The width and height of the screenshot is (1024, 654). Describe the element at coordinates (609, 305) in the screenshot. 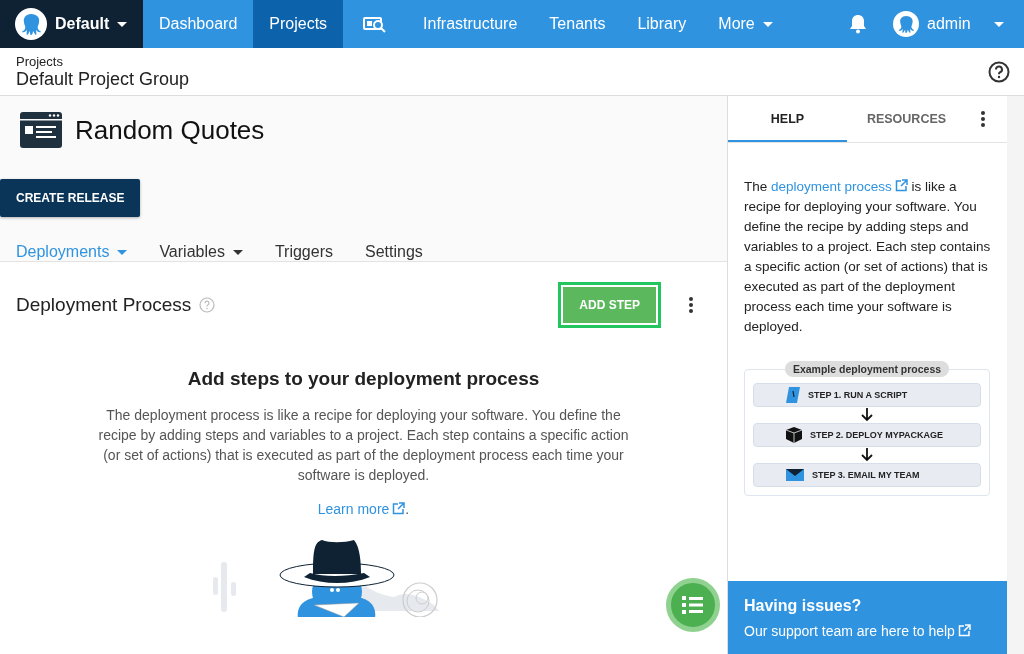

I see `add-step-button: ADD STEP` at that location.